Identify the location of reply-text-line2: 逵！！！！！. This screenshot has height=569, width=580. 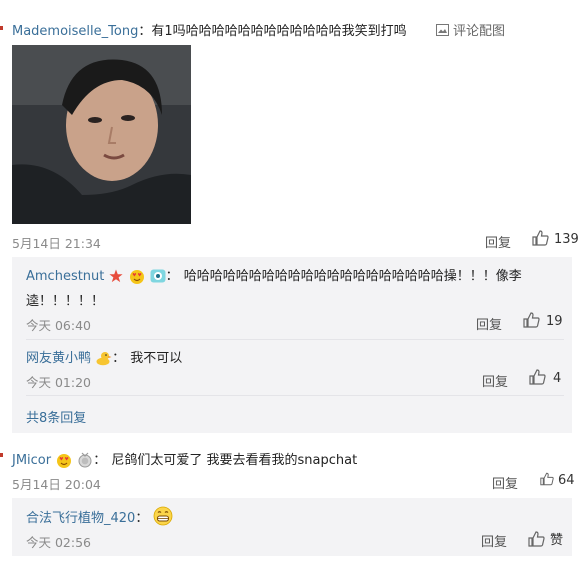
(65, 301).